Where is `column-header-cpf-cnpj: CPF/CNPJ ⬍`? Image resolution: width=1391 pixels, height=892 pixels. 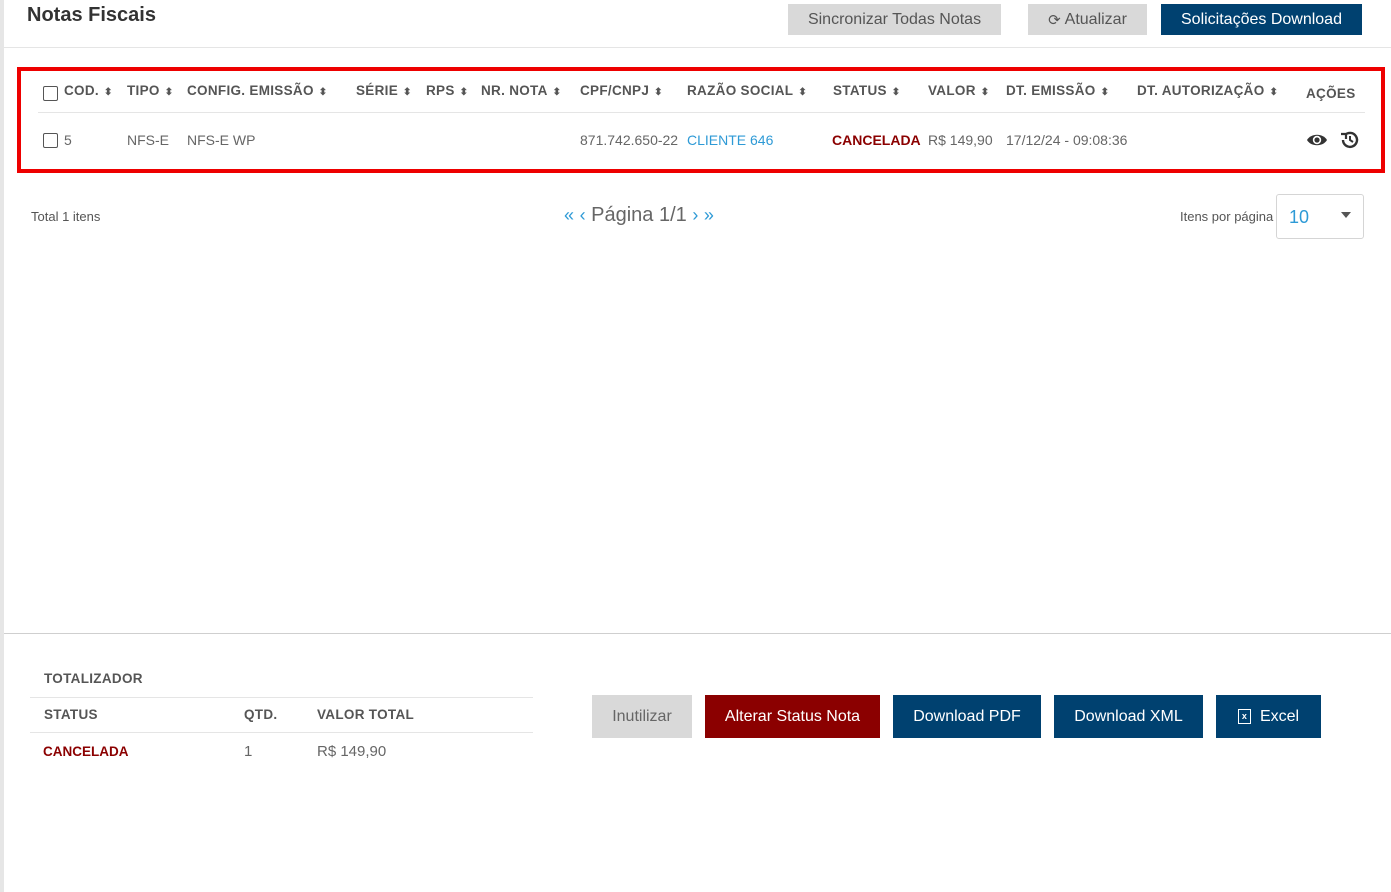
column-header-cpf-cnpj: CPF/CNPJ ⬍ is located at coordinates (621, 90).